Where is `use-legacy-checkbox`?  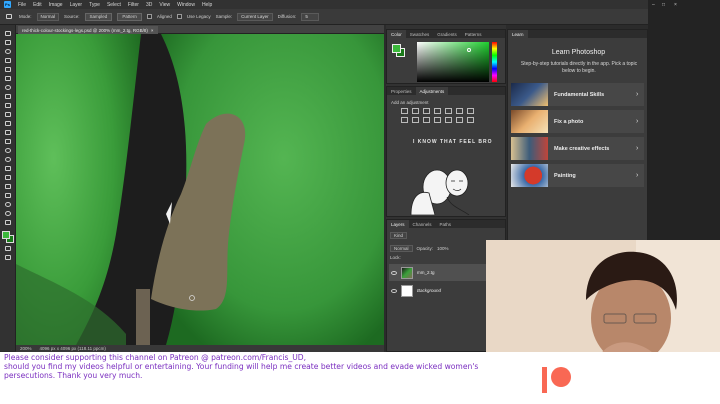 use-legacy-checkbox is located at coordinates (179, 16).